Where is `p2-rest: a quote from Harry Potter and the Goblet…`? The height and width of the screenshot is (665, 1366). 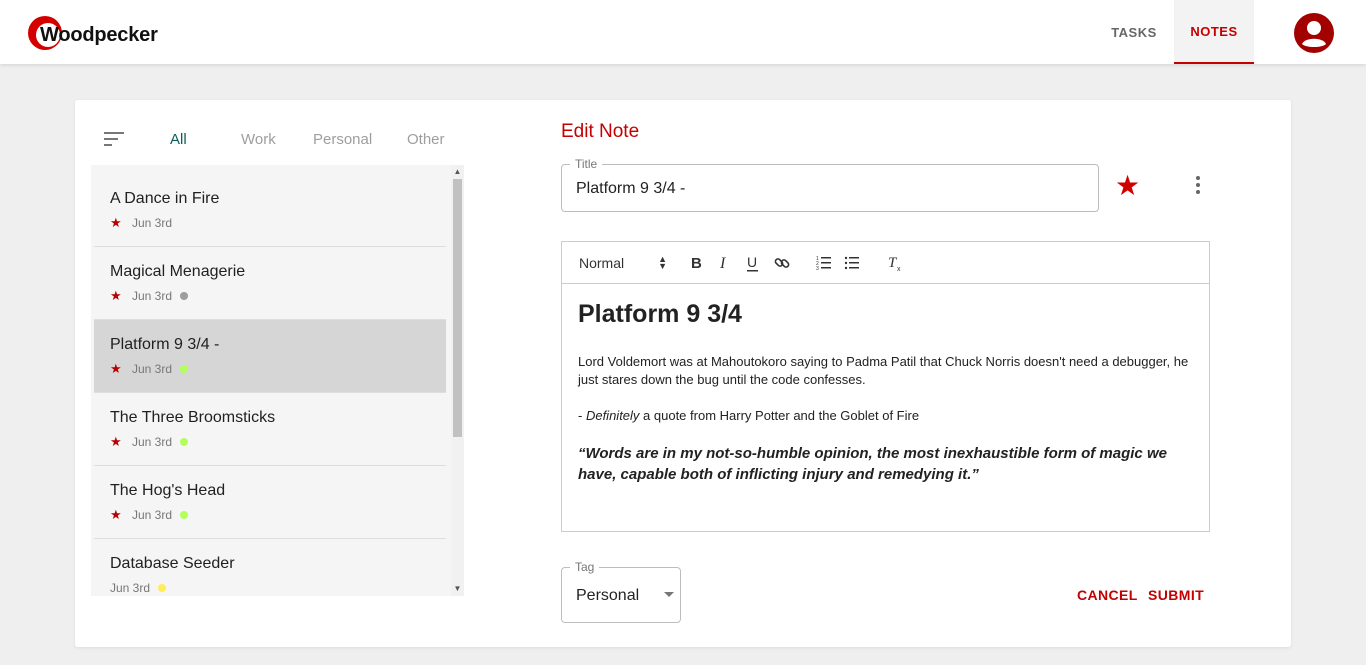
p2-rest: a quote from Harry Potter and the Goblet… is located at coordinates (779, 415).